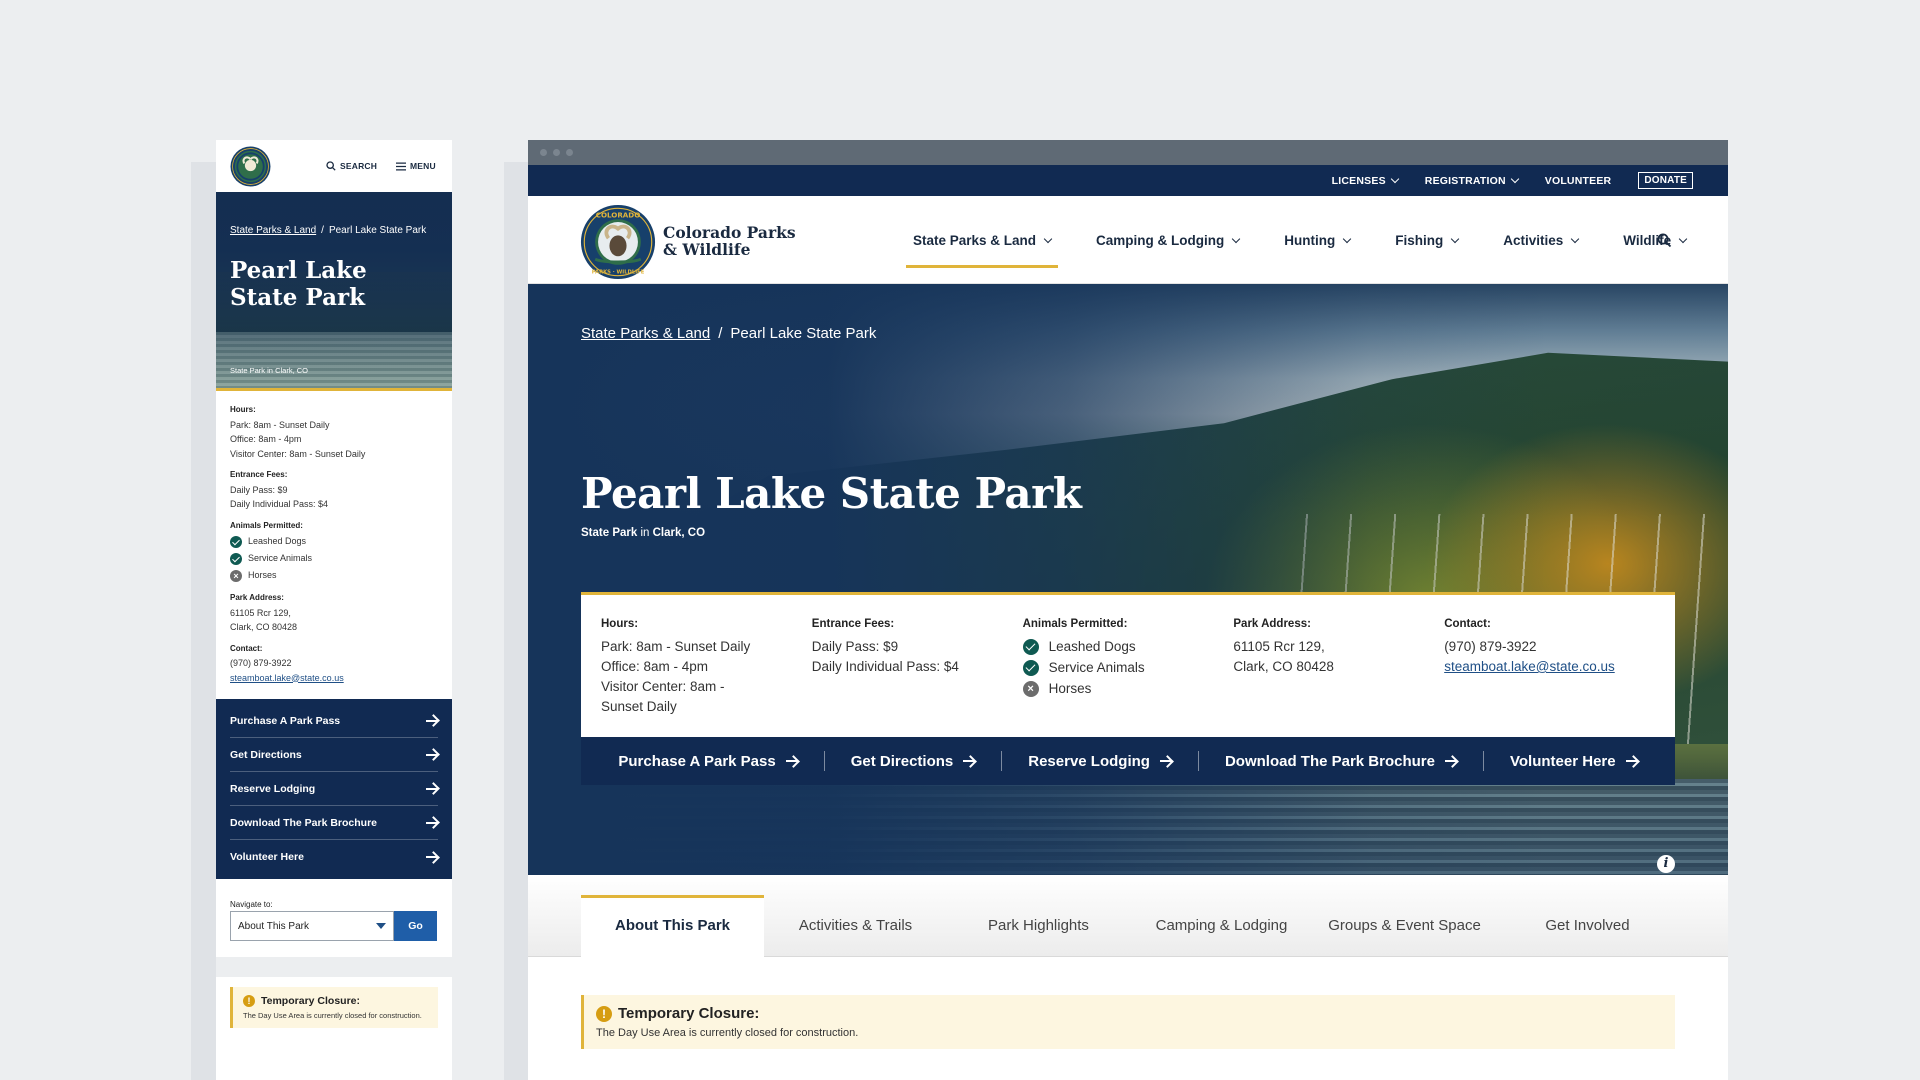 Image resolution: width=1920 pixels, height=1080 pixels. Describe the element at coordinates (351, 166) in the screenshot. I see `mobile-search-button: SEARCH` at that location.